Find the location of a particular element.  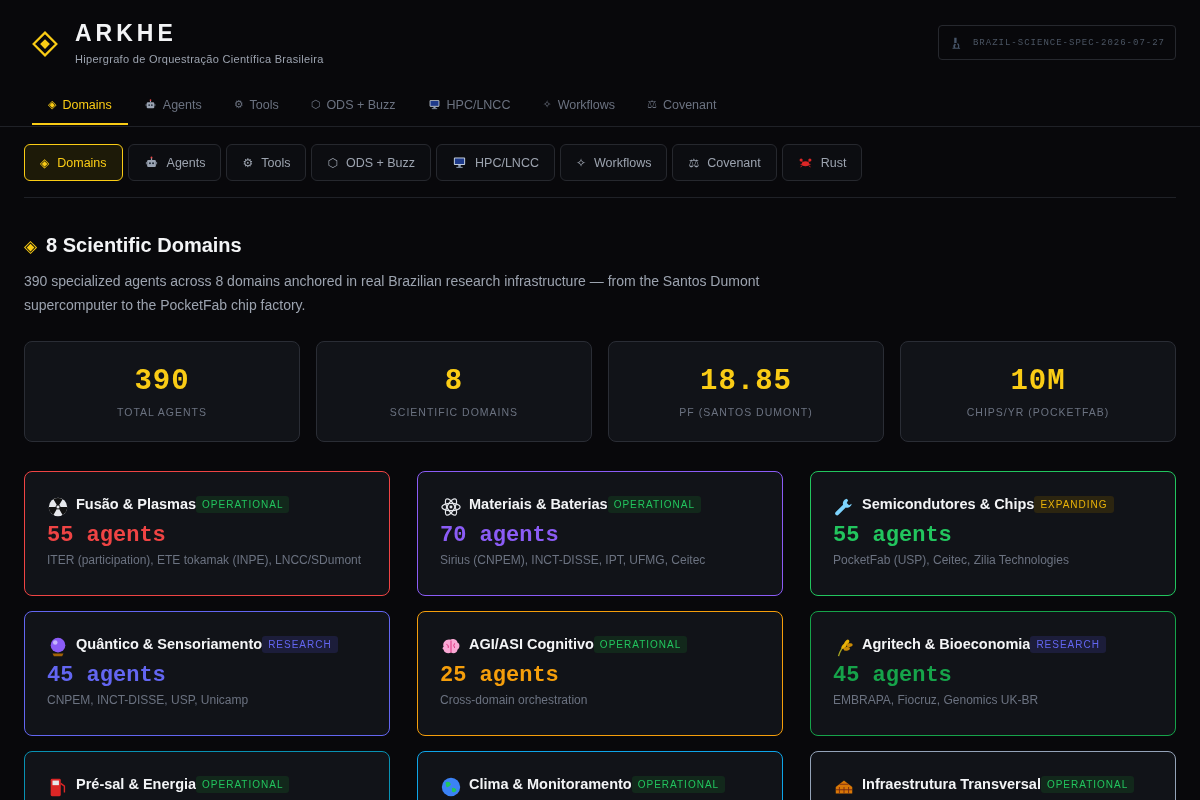

atom-icon is located at coordinates (451, 507).